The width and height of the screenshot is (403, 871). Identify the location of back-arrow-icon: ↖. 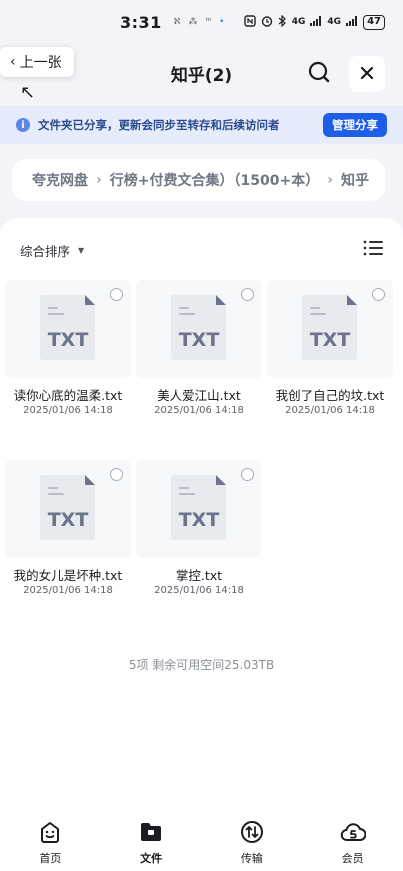
(27, 92).